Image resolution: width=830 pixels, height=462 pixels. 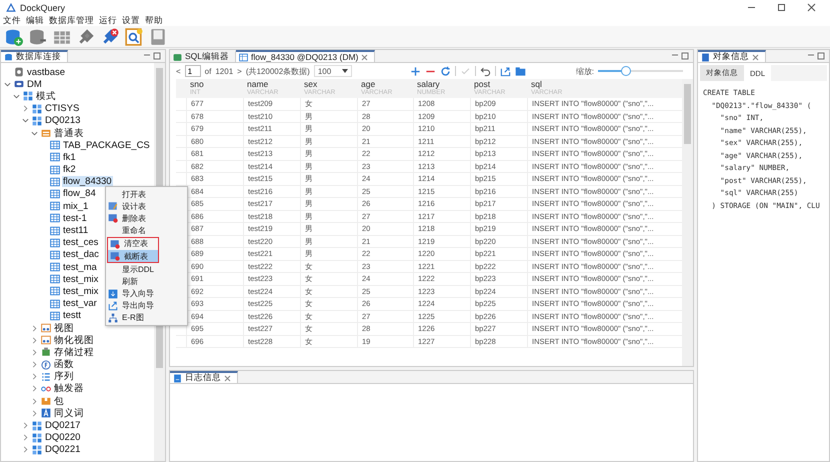 I want to click on zoom-label: 缩放:, so click(x=585, y=71).